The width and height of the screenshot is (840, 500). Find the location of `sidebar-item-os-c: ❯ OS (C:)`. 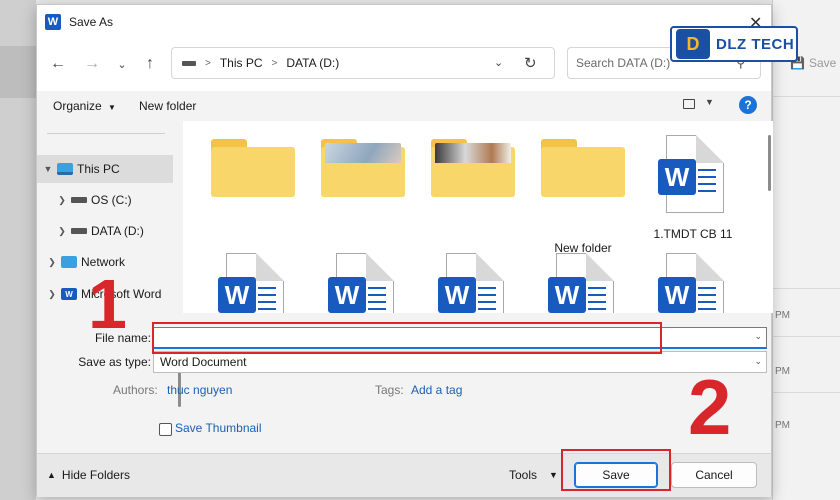

sidebar-item-os-c: ❯ OS (C:) is located at coordinates (105, 200).